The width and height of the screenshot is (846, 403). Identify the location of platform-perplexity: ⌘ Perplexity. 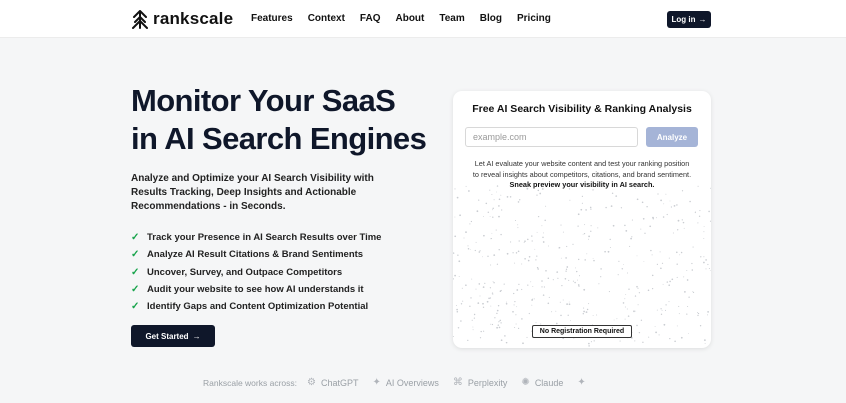
(480, 382).